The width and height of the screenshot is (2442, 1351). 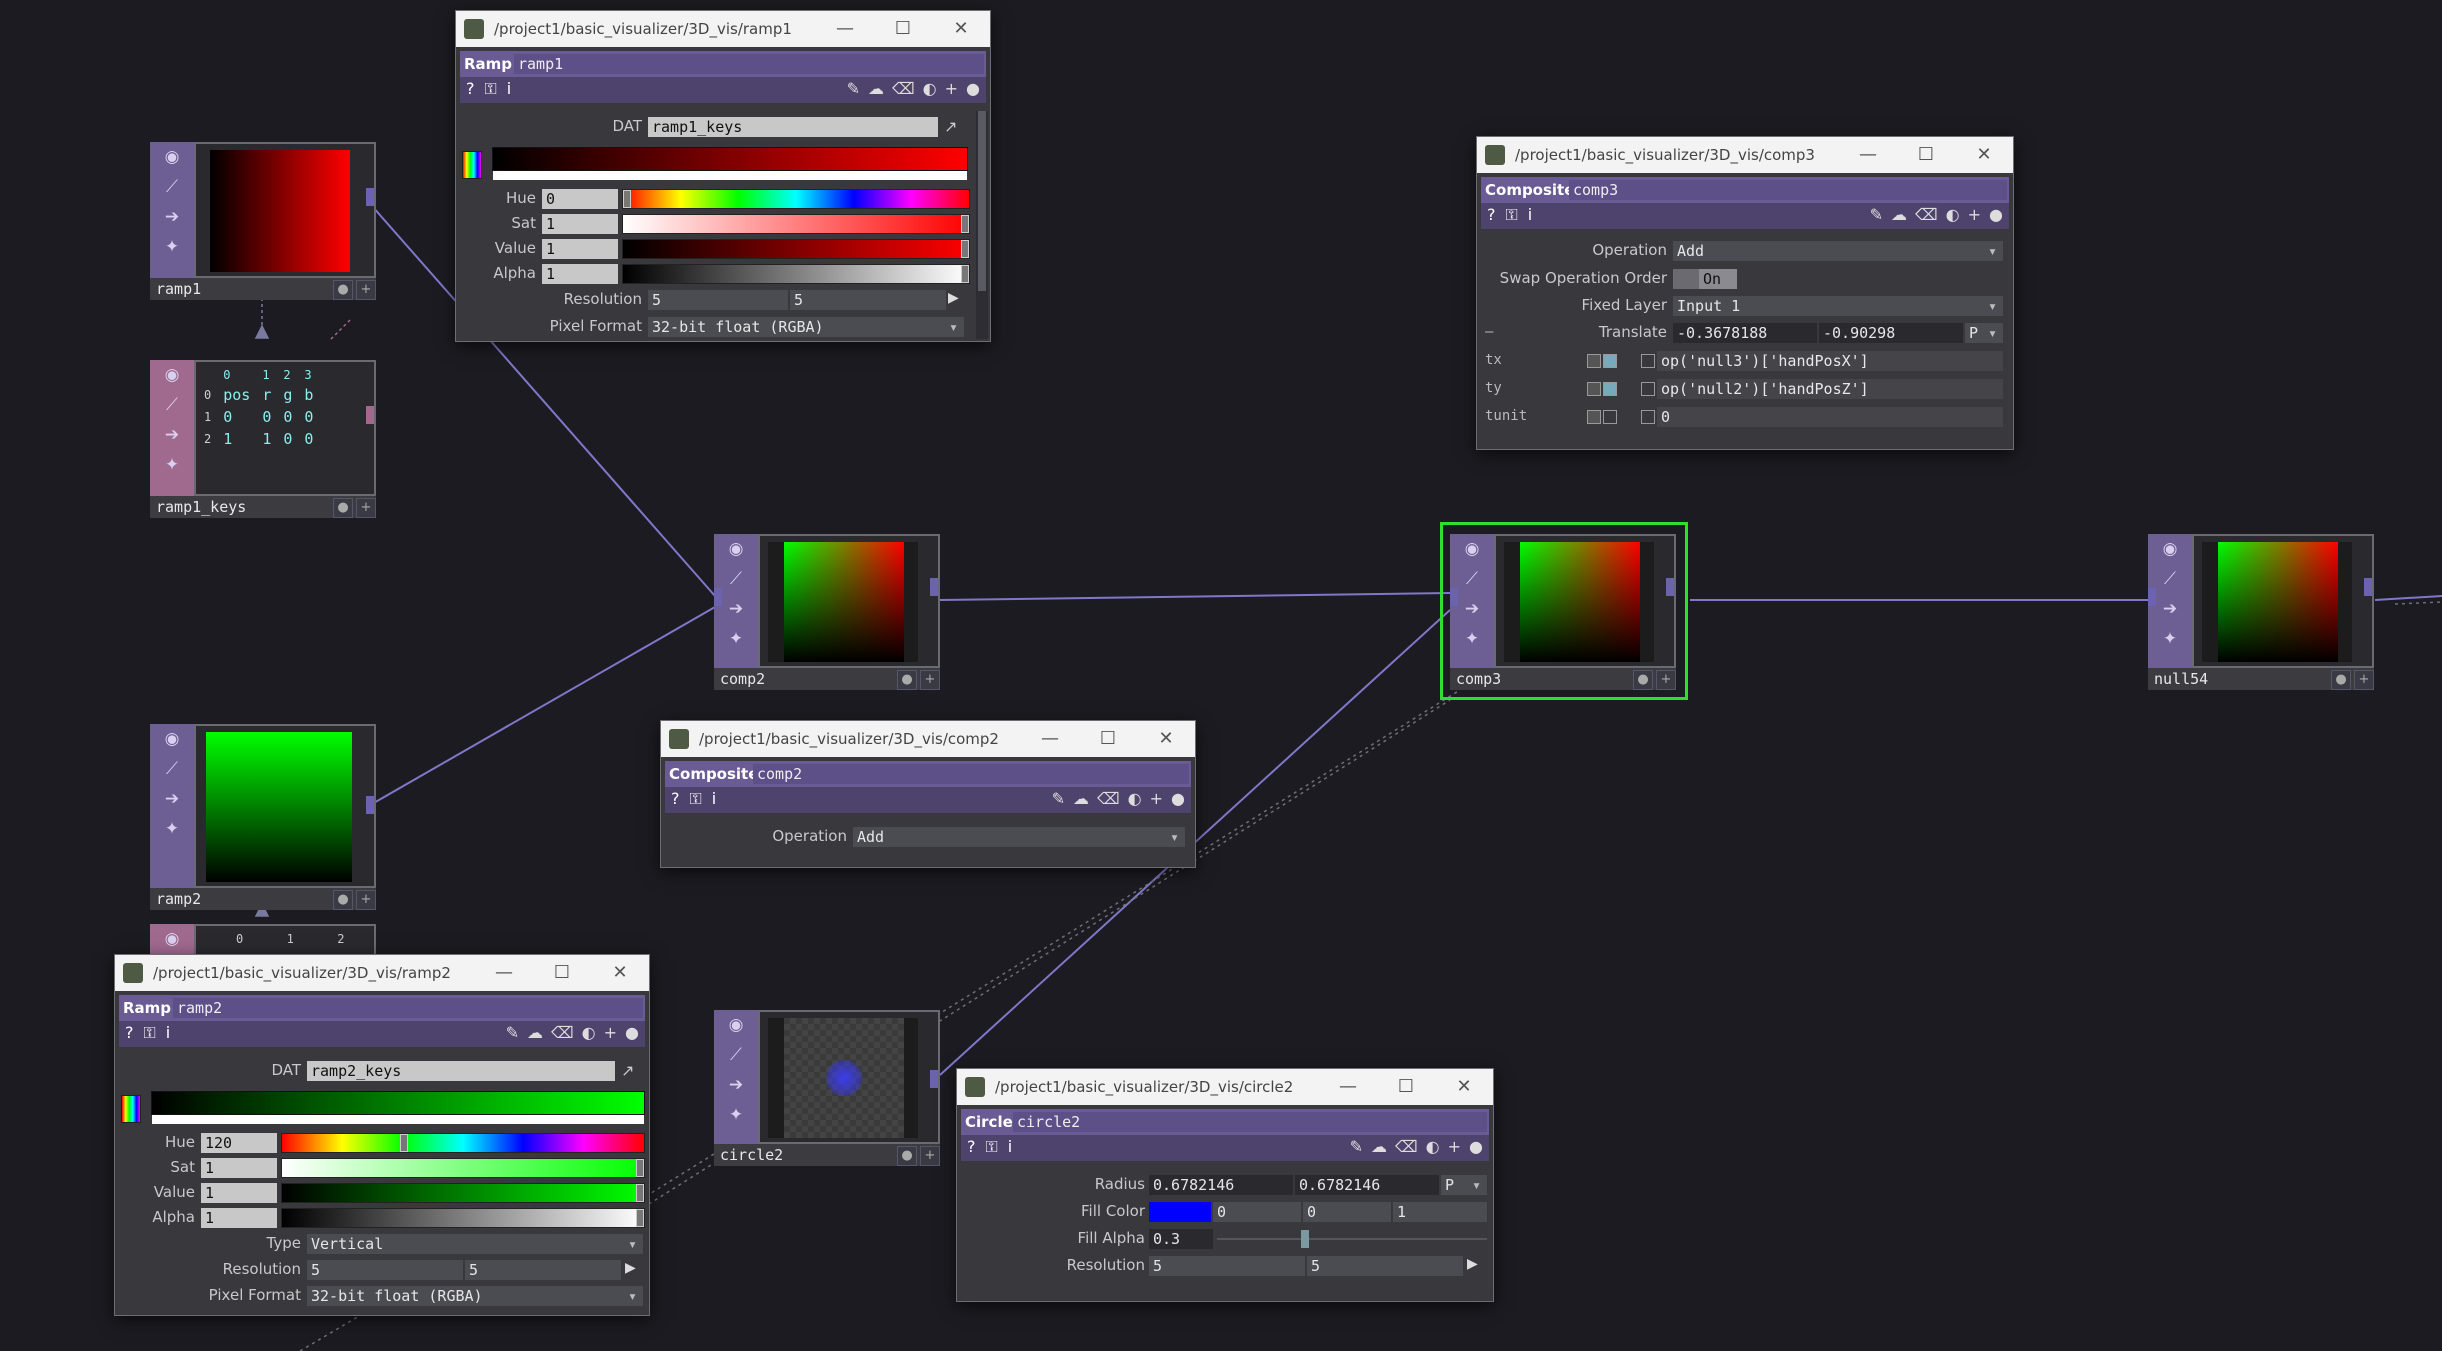 I want to click on fixed-layer-dropdown: Input 1, so click(x=1838, y=306).